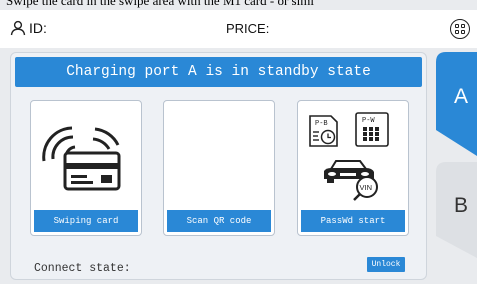 The height and width of the screenshot is (284, 477). What do you see at coordinates (353, 221) in the screenshot?
I see `password-start-label: PassWd start` at bounding box center [353, 221].